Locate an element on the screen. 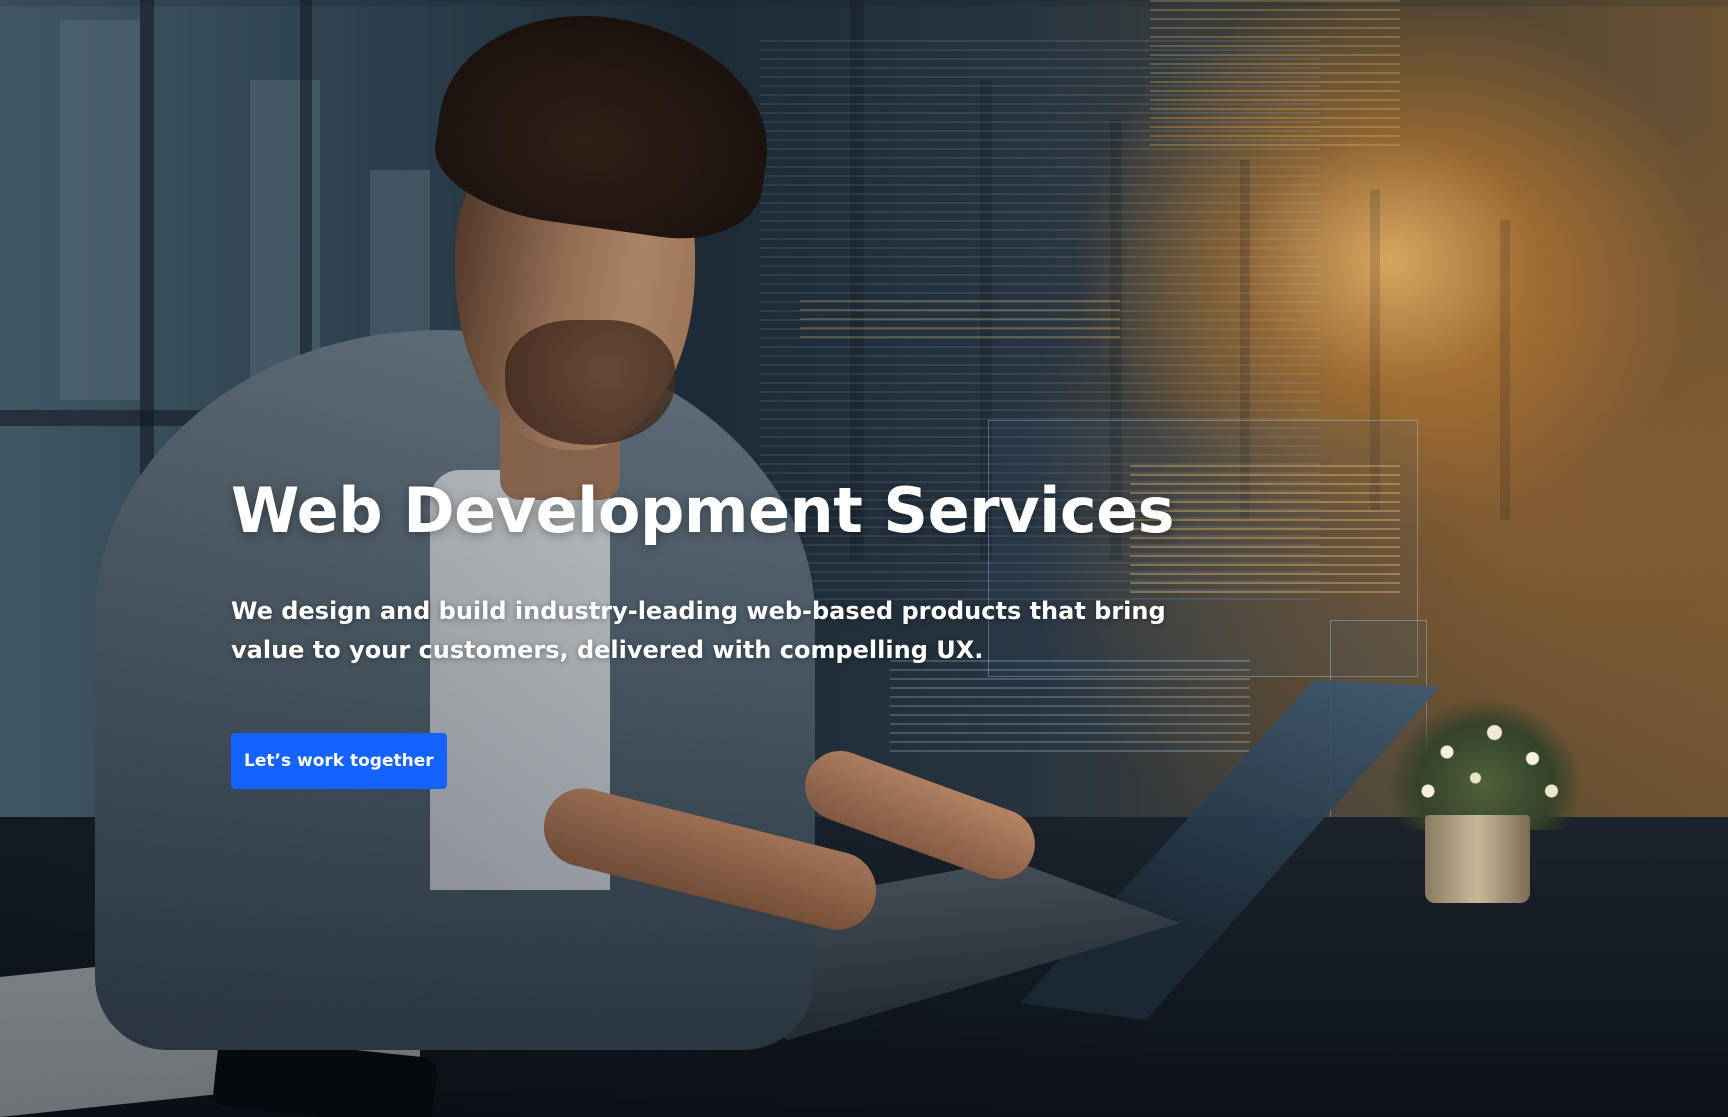 The image size is (1728, 1117). work-together-button: Let’s work together is located at coordinates (339, 761).